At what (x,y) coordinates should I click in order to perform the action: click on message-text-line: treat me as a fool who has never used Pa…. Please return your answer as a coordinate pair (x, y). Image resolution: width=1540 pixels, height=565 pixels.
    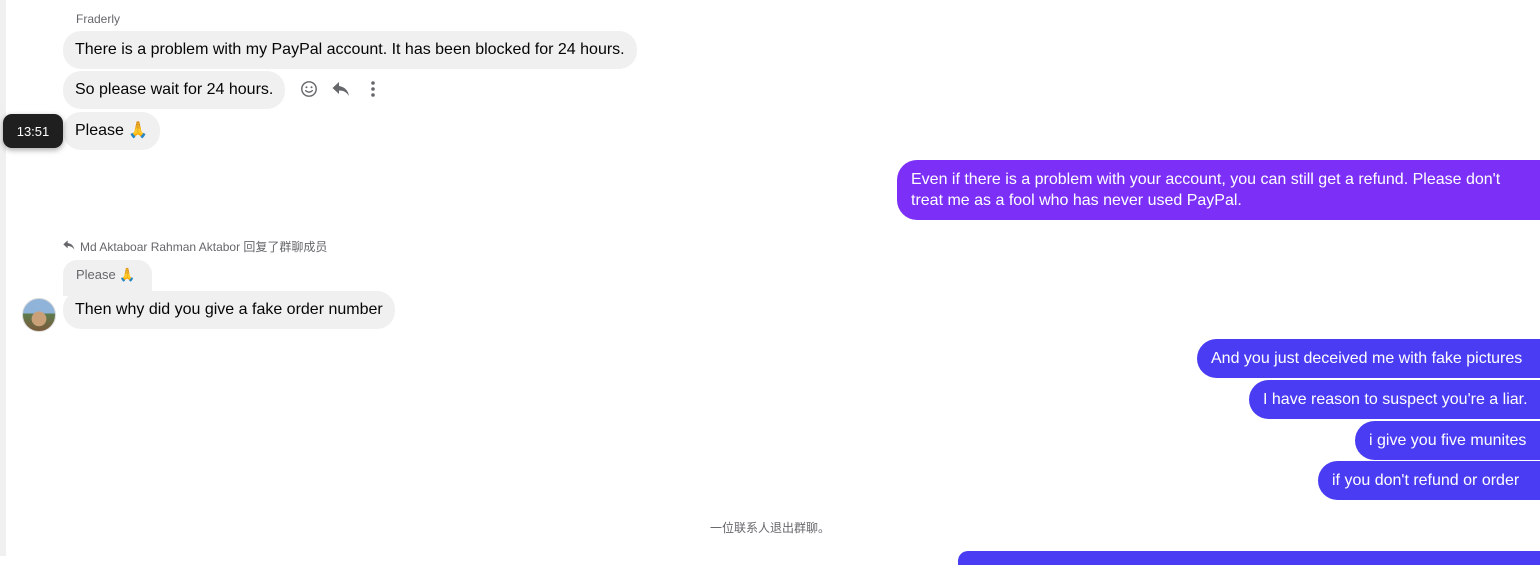
    Looking at the image, I should click on (1076, 200).